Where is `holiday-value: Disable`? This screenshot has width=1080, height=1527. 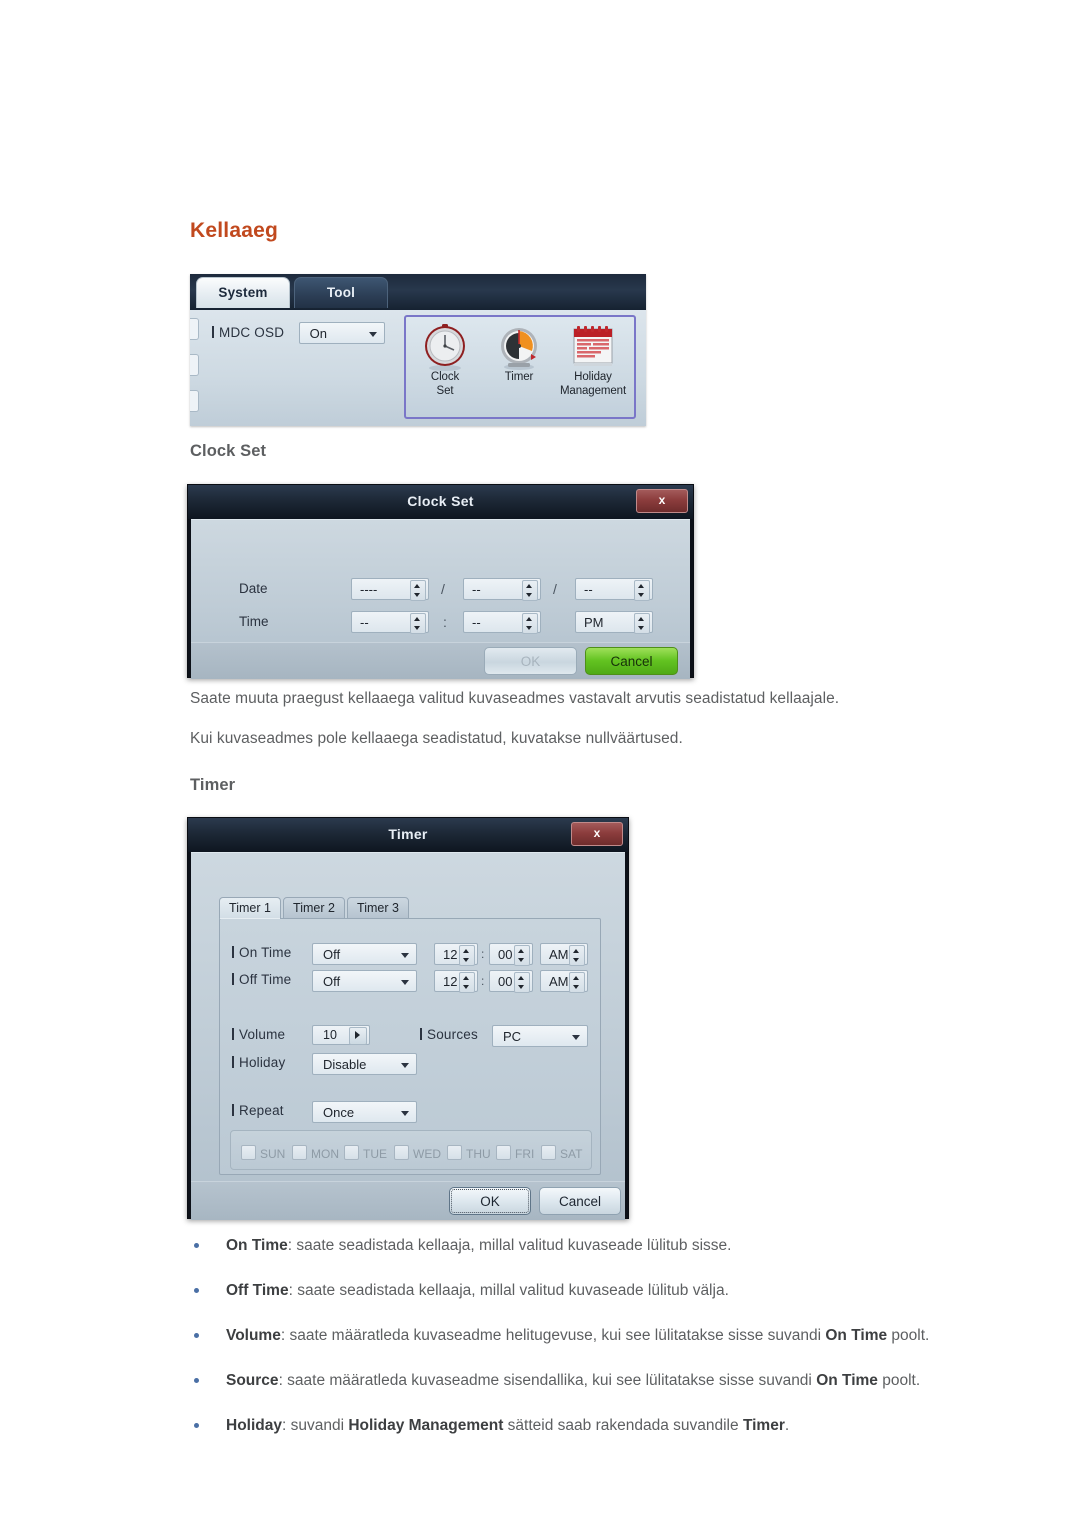
holiday-value: Disable is located at coordinates (345, 1064).